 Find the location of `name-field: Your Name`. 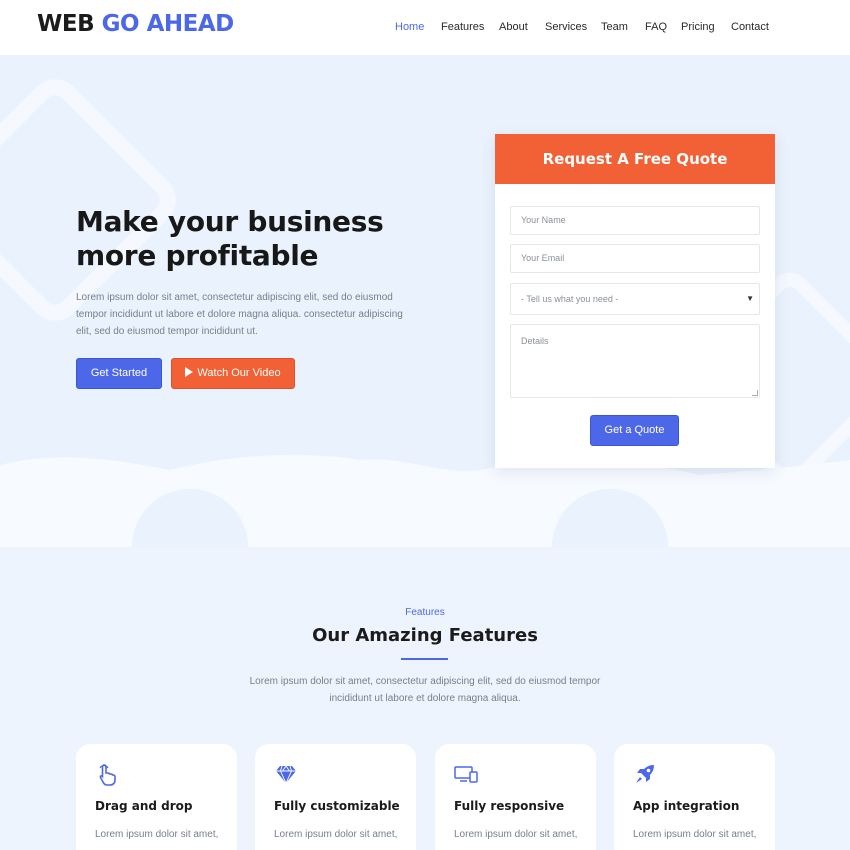

name-field: Your Name is located at coordinates (635, 220).